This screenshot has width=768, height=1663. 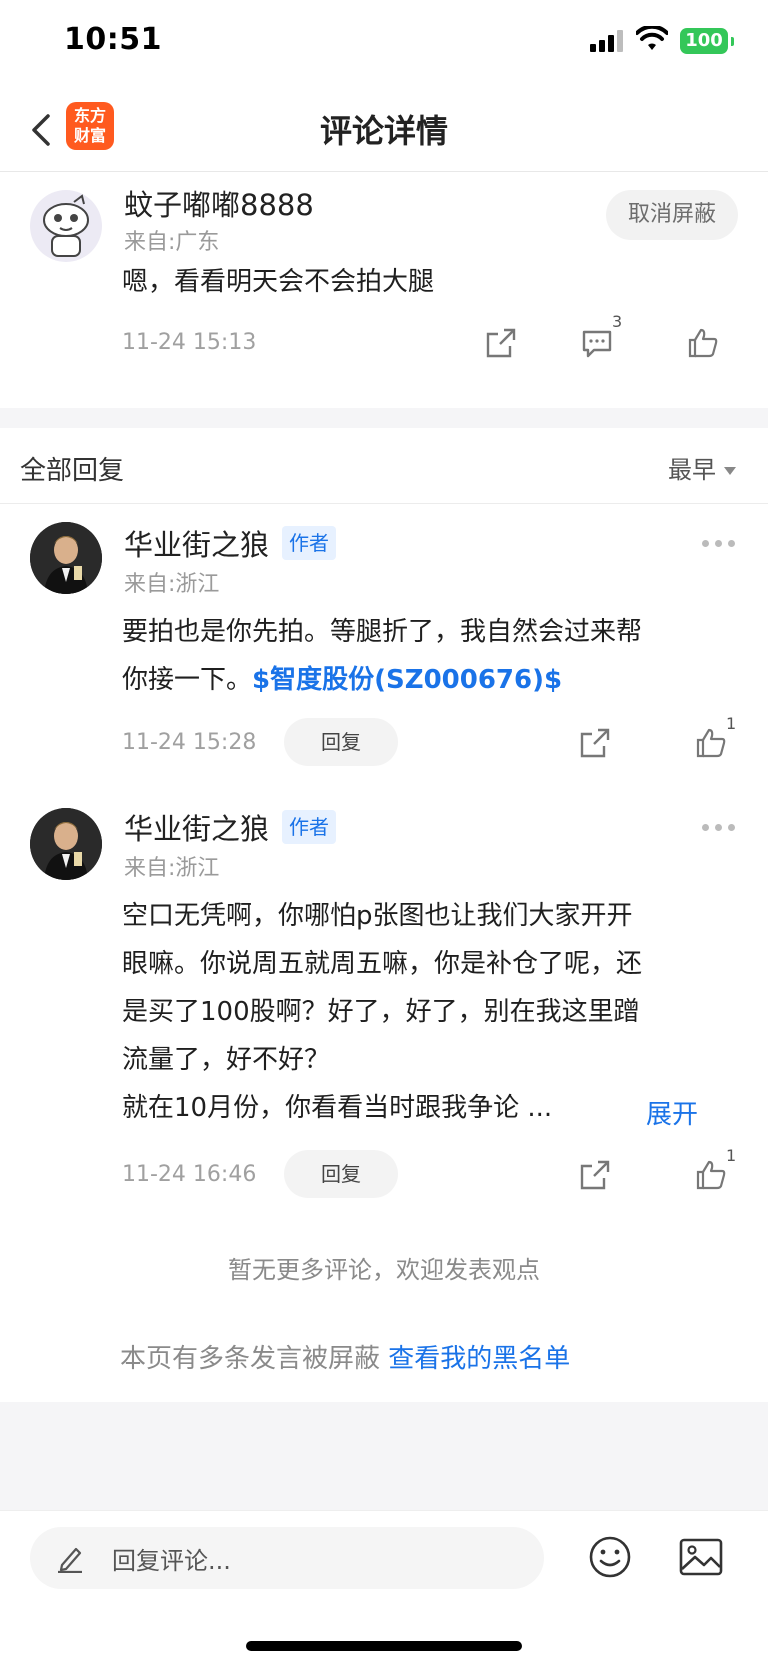 I want to click on sort-label: 最早, so click(x=692, y=470).